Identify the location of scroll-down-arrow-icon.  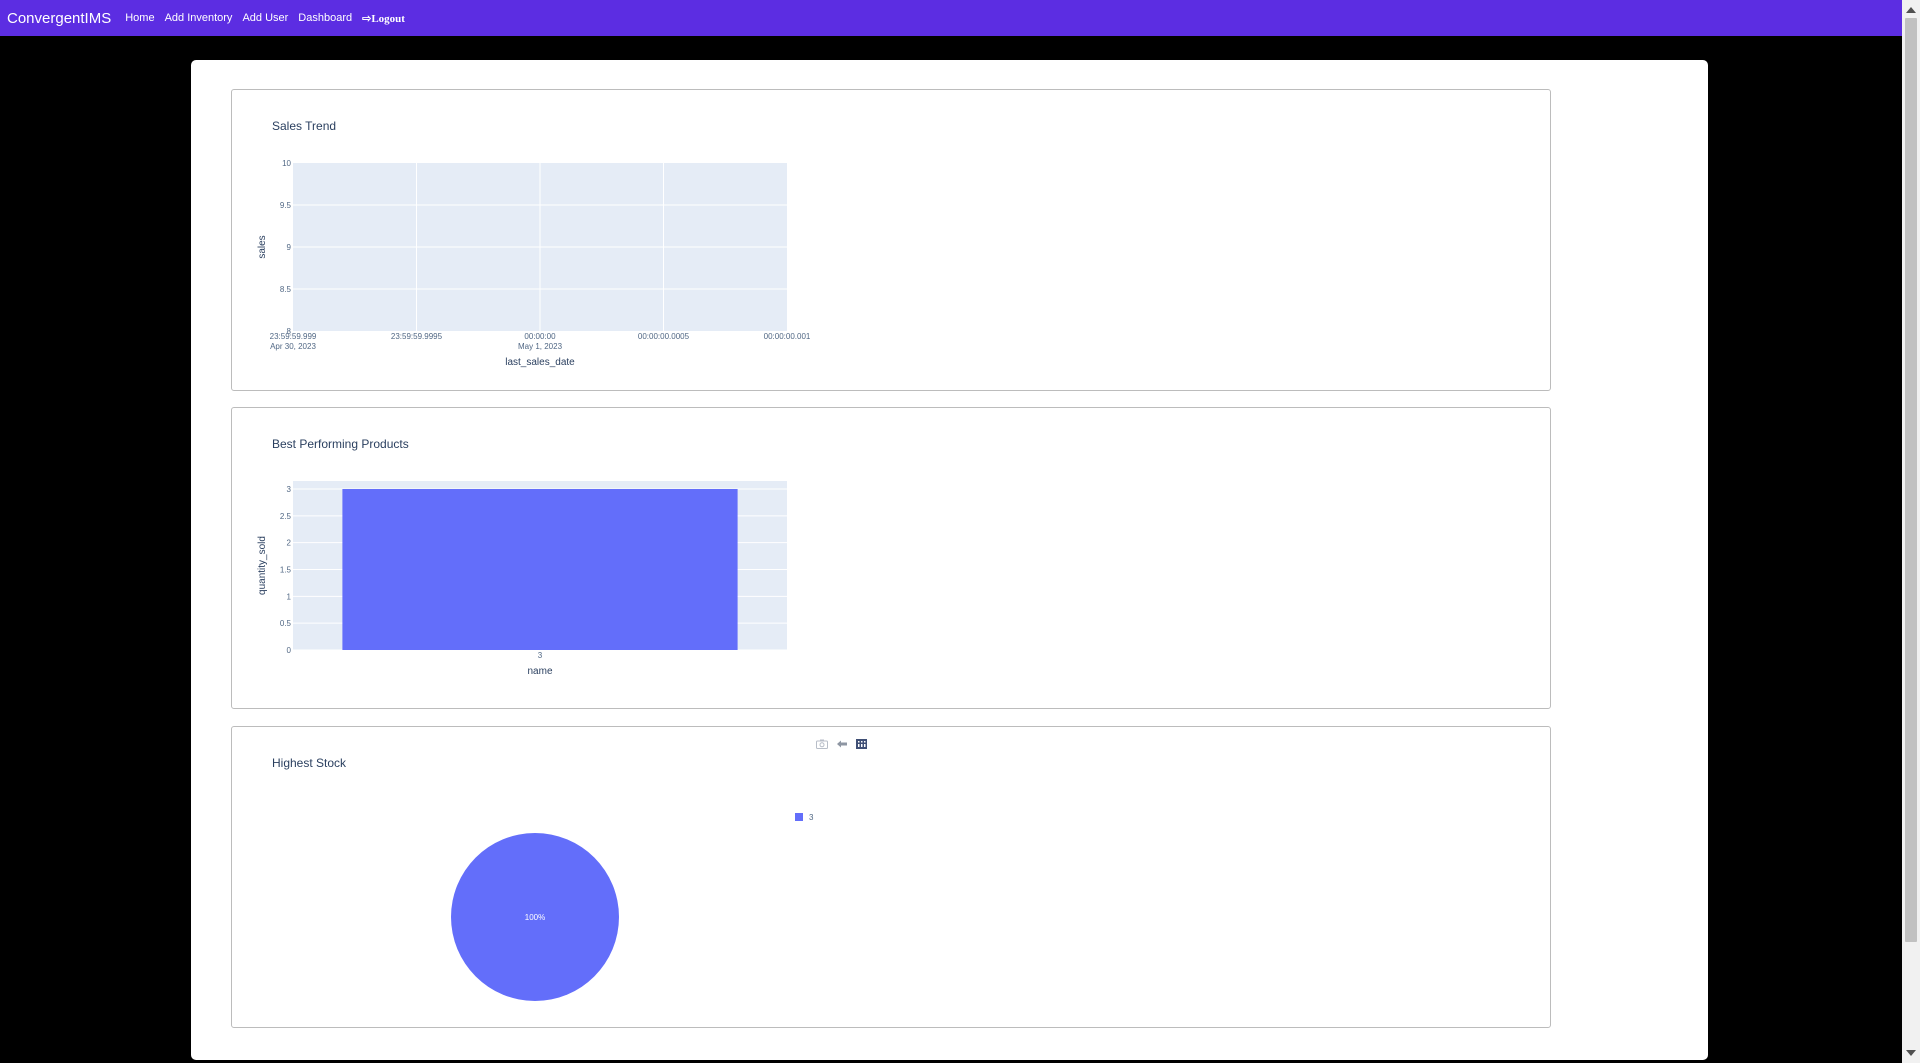
(1911, 1053).